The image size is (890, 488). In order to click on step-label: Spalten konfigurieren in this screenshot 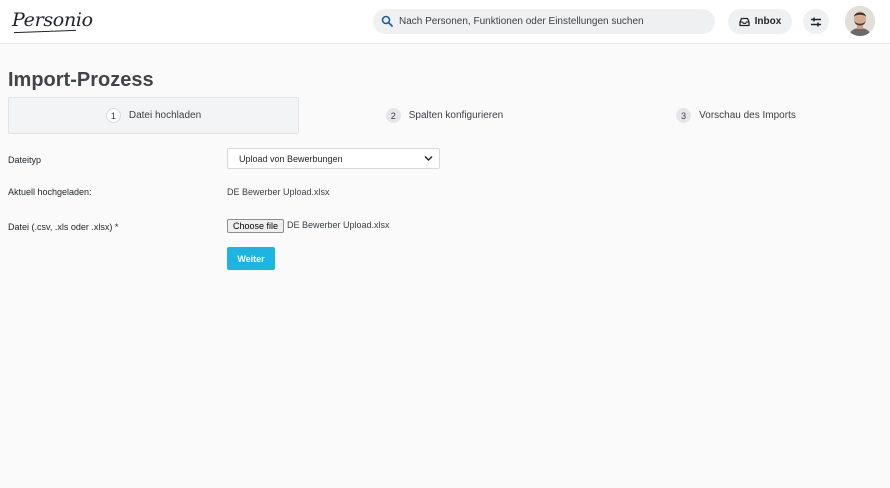, I will do `click(456, 115)`.